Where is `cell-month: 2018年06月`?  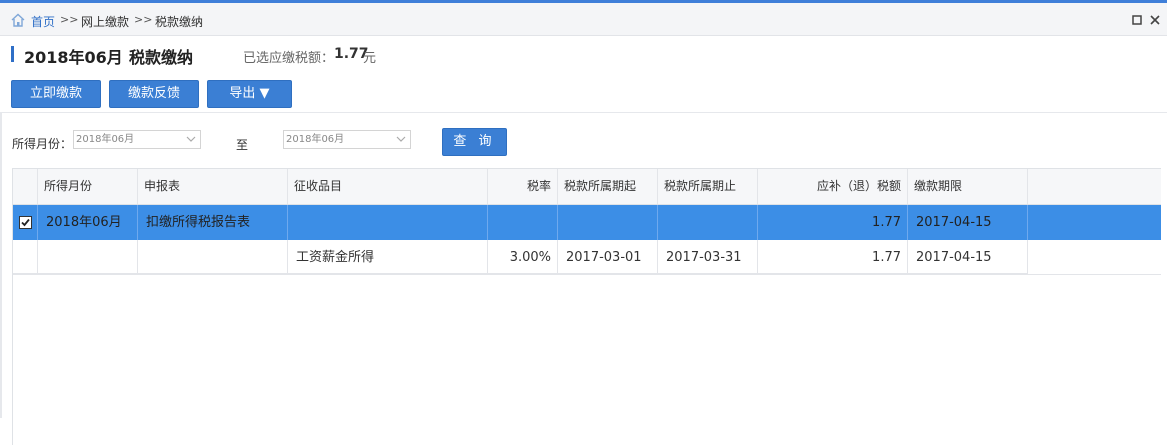
cell-month: 2018年06月 is located at coordinates (88, 222).